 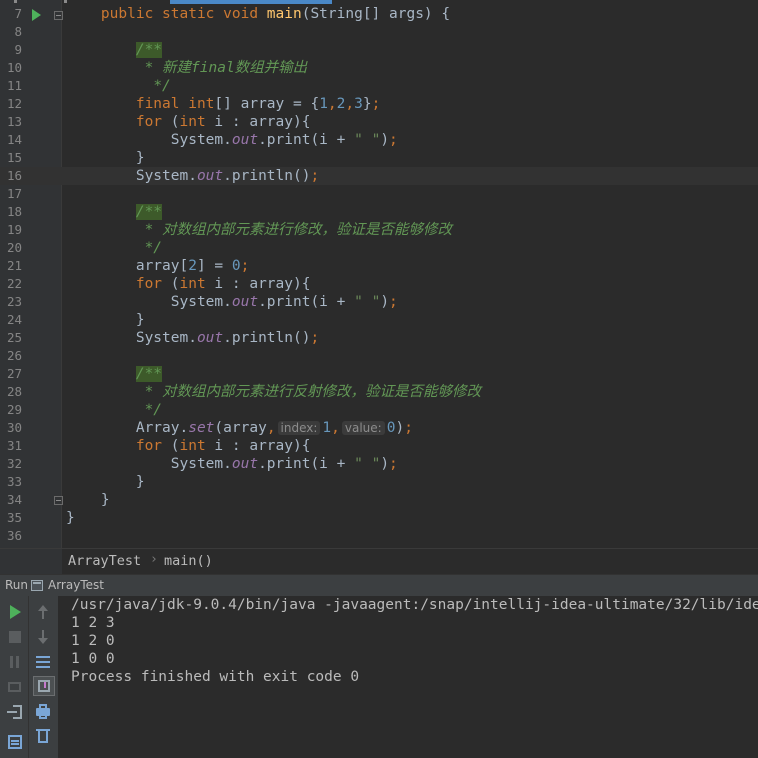 What do you see at coordinates (70, 518) in the screenshot?
I see `code-token: }` at bounding box center [70, 518].